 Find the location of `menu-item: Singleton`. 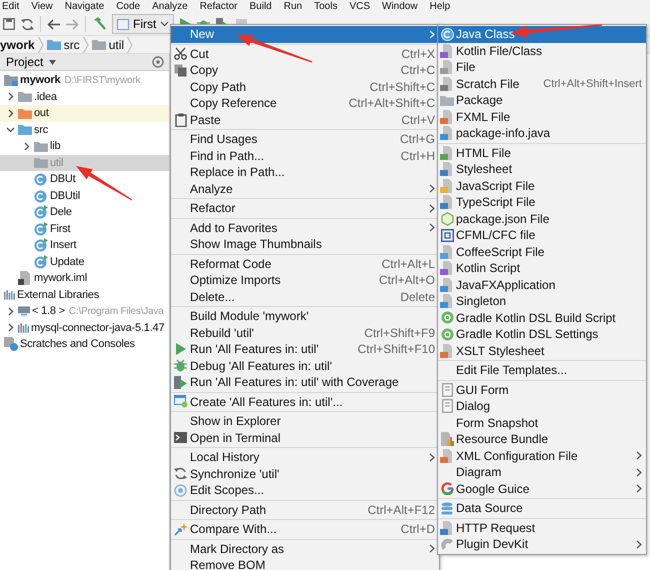

menu-item: Singleton is located at coordinates (542, 301).